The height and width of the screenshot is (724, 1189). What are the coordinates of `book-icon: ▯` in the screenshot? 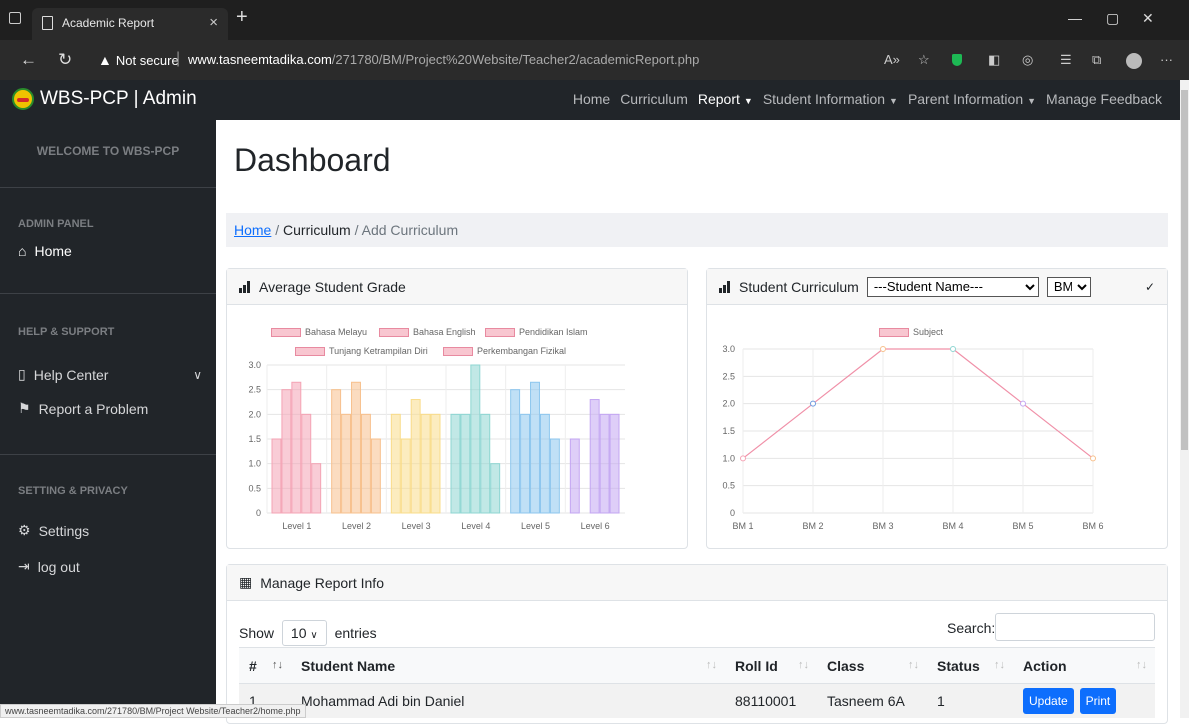 It's located at (22, 374).